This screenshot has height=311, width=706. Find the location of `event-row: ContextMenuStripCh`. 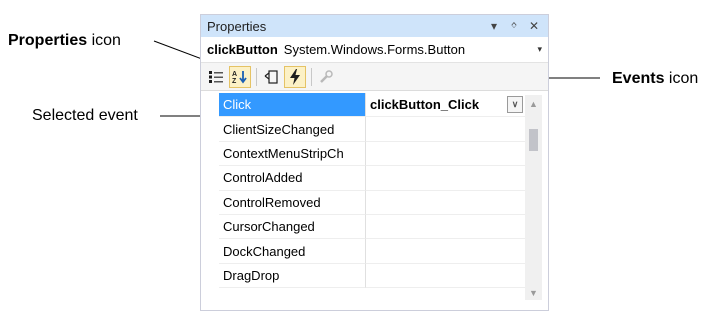

event-row: ContextMenuStripCh is located at coordinates (372, 154).